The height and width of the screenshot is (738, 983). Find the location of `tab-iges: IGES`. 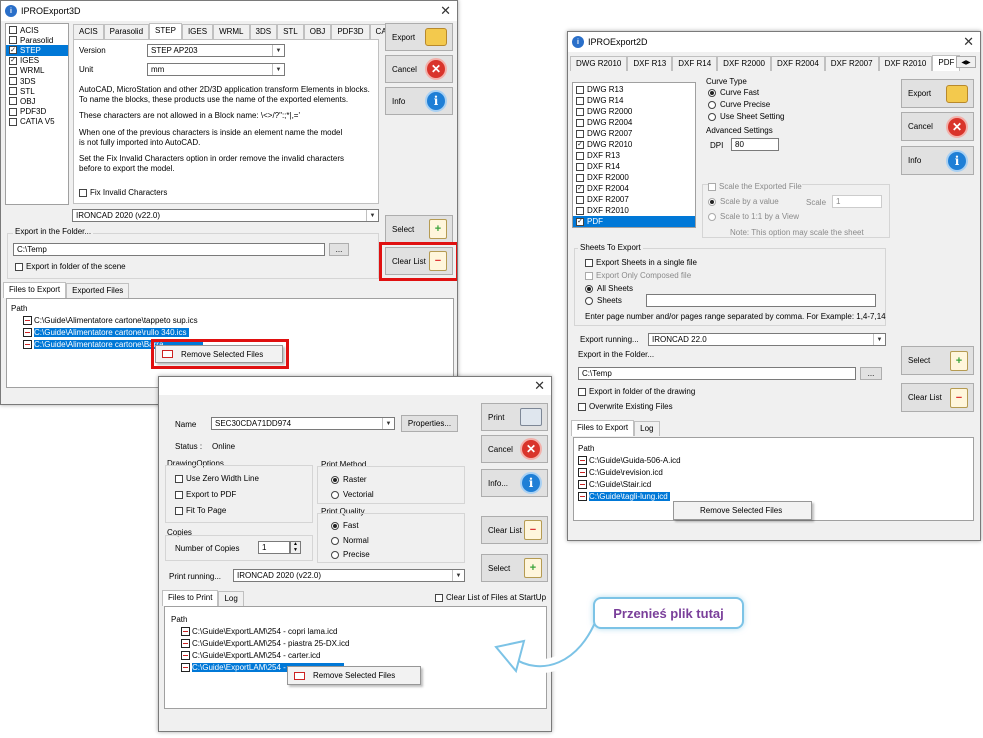

tab-iges: IGES is located at coordinates (197, 31).